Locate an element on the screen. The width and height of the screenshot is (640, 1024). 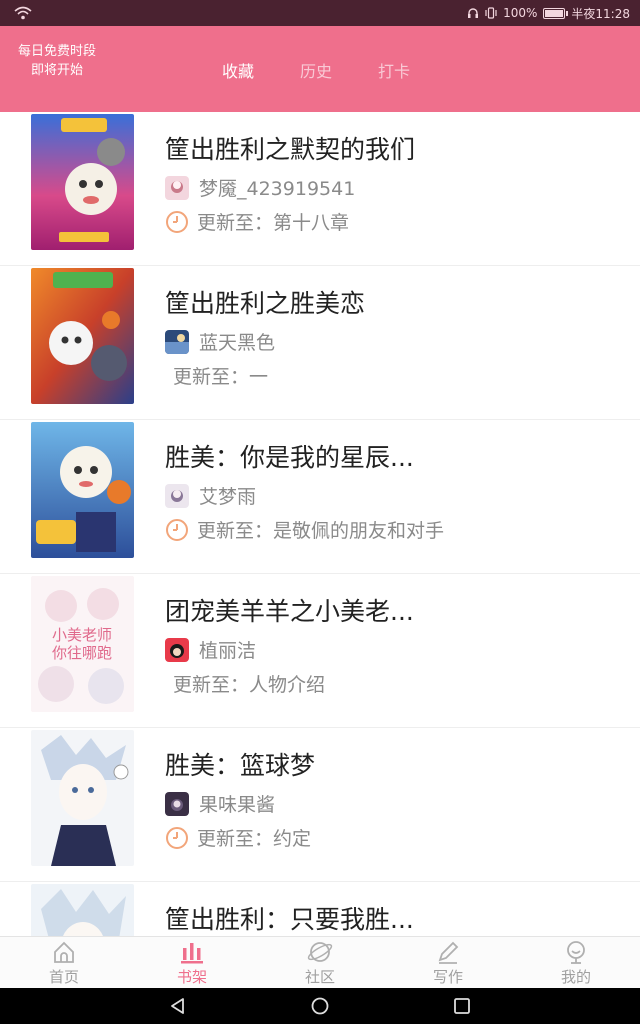
home-circle-icon is located at coordinates (320, 1006).